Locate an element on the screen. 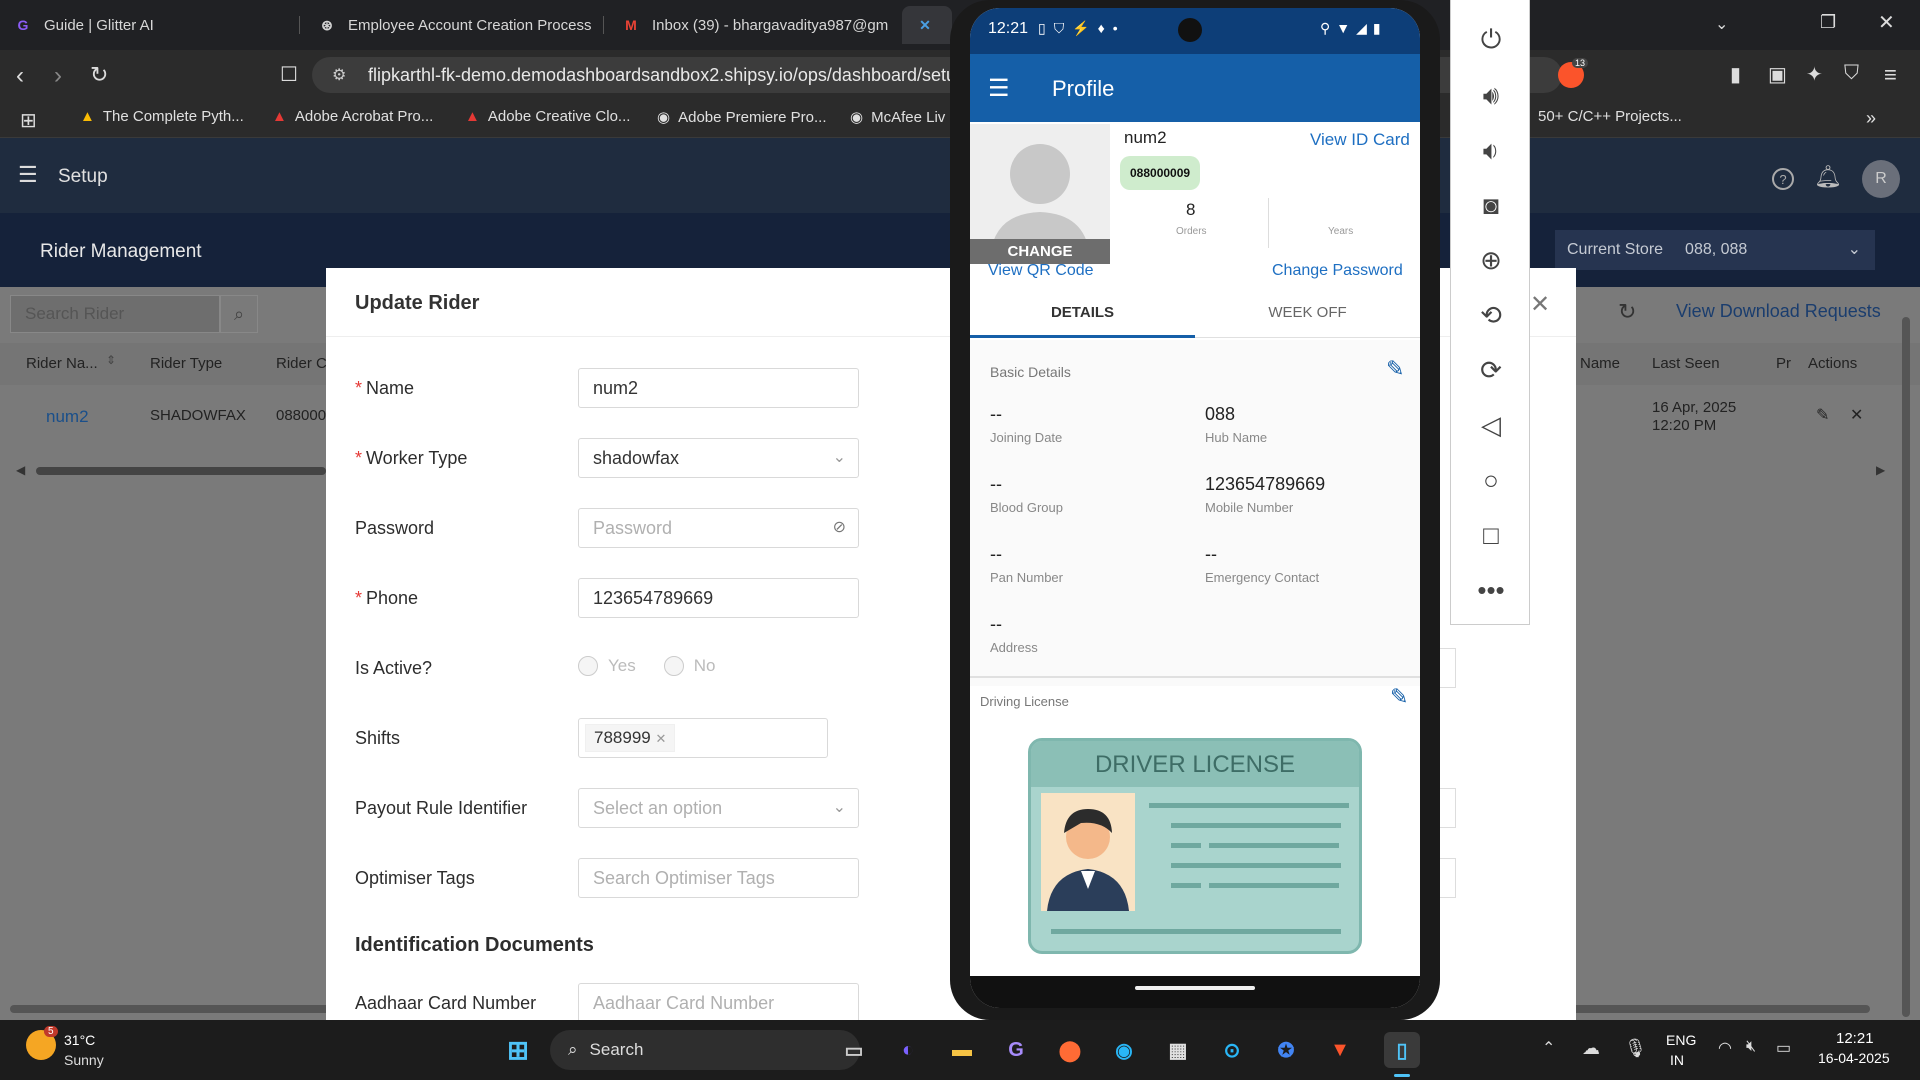  taskbar-search: ⌕ Search is located at coordinates (705, 1050).